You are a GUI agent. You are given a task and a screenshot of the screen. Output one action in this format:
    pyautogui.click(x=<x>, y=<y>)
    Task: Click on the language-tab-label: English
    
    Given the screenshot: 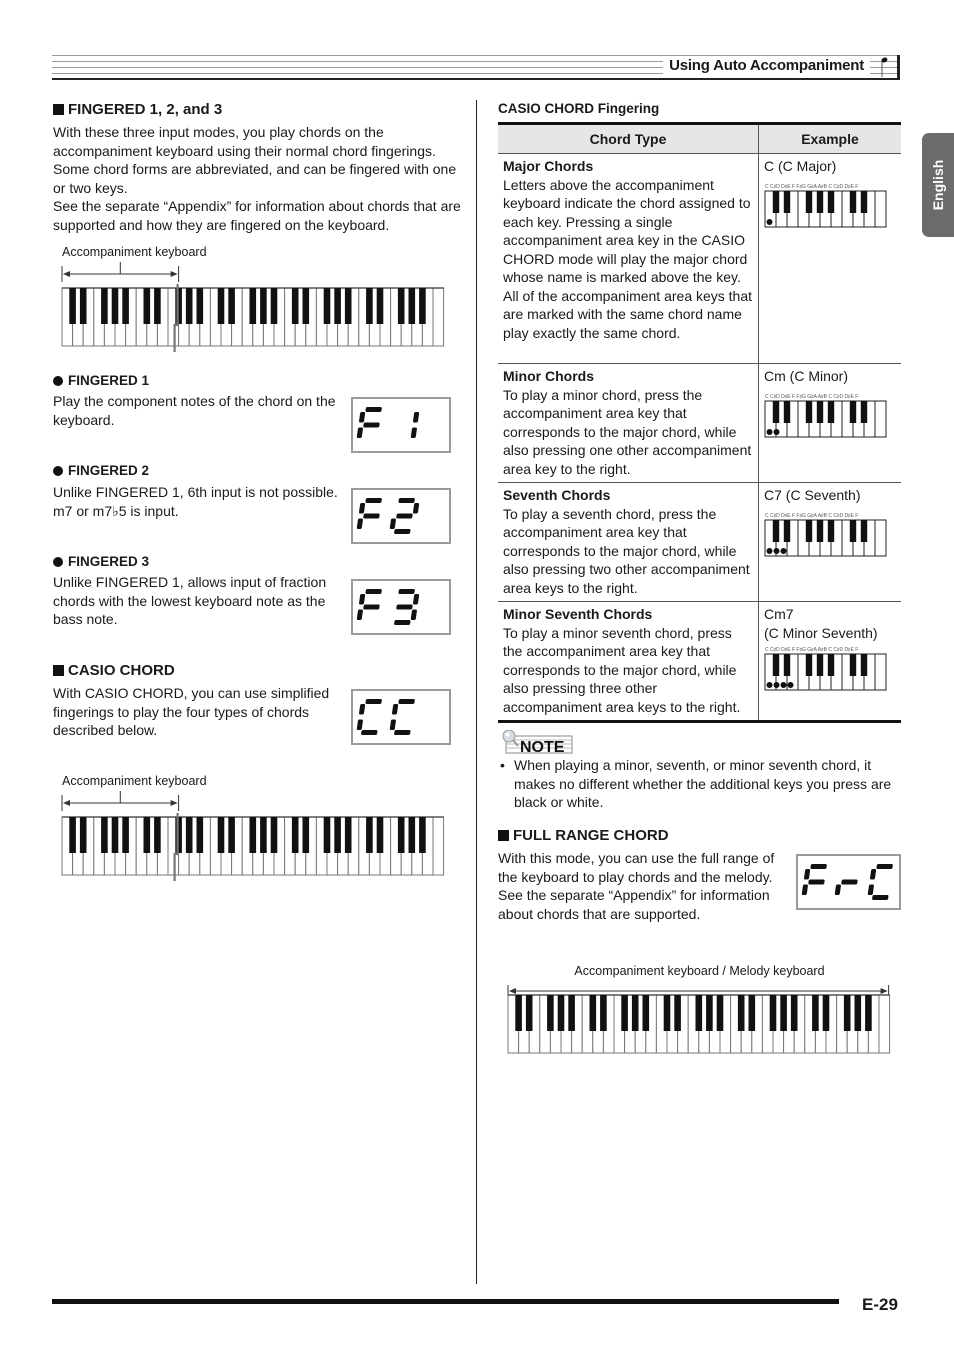 What is the action you would take?
    pyautogui.click(x=938, y=185)
    